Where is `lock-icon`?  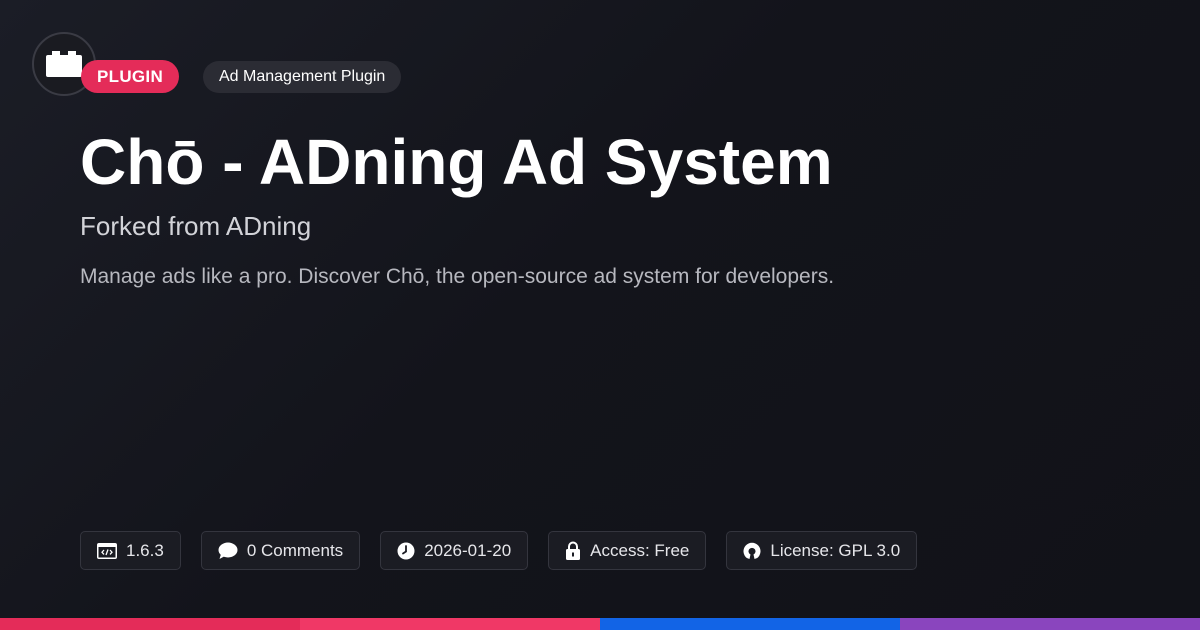 lock-icon is located at coordinates (573, 550).